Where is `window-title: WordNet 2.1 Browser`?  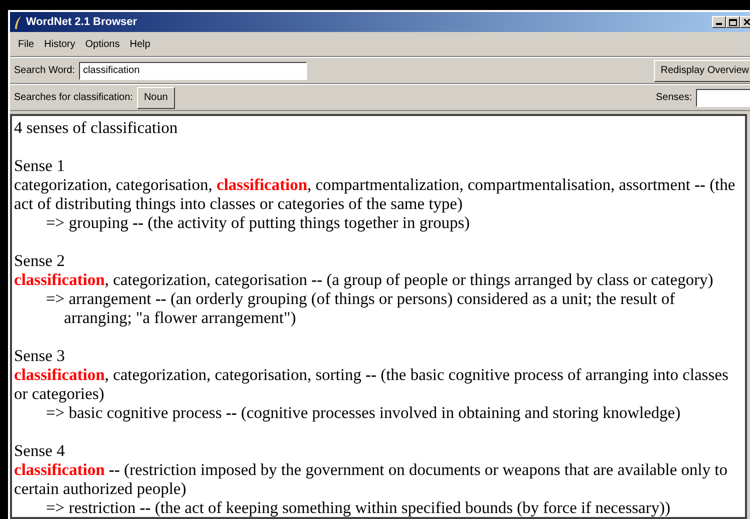
window-title: WordNet 2.1 Browser is located at coordinates (82, 22).